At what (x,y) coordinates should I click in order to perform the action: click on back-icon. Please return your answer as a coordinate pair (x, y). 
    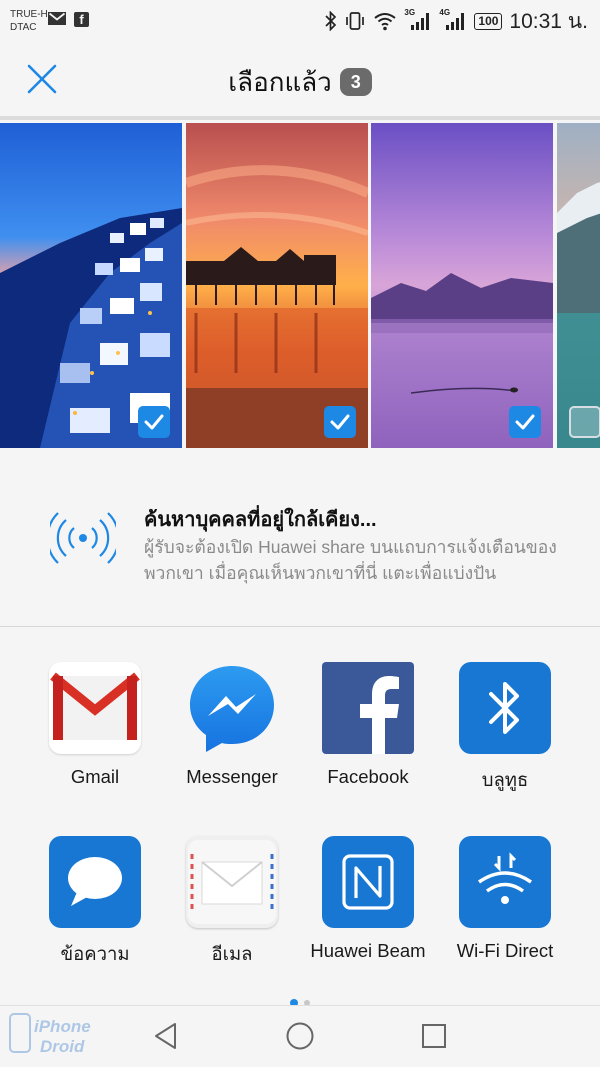
    Looking at the image, I should click on (165, 1036).